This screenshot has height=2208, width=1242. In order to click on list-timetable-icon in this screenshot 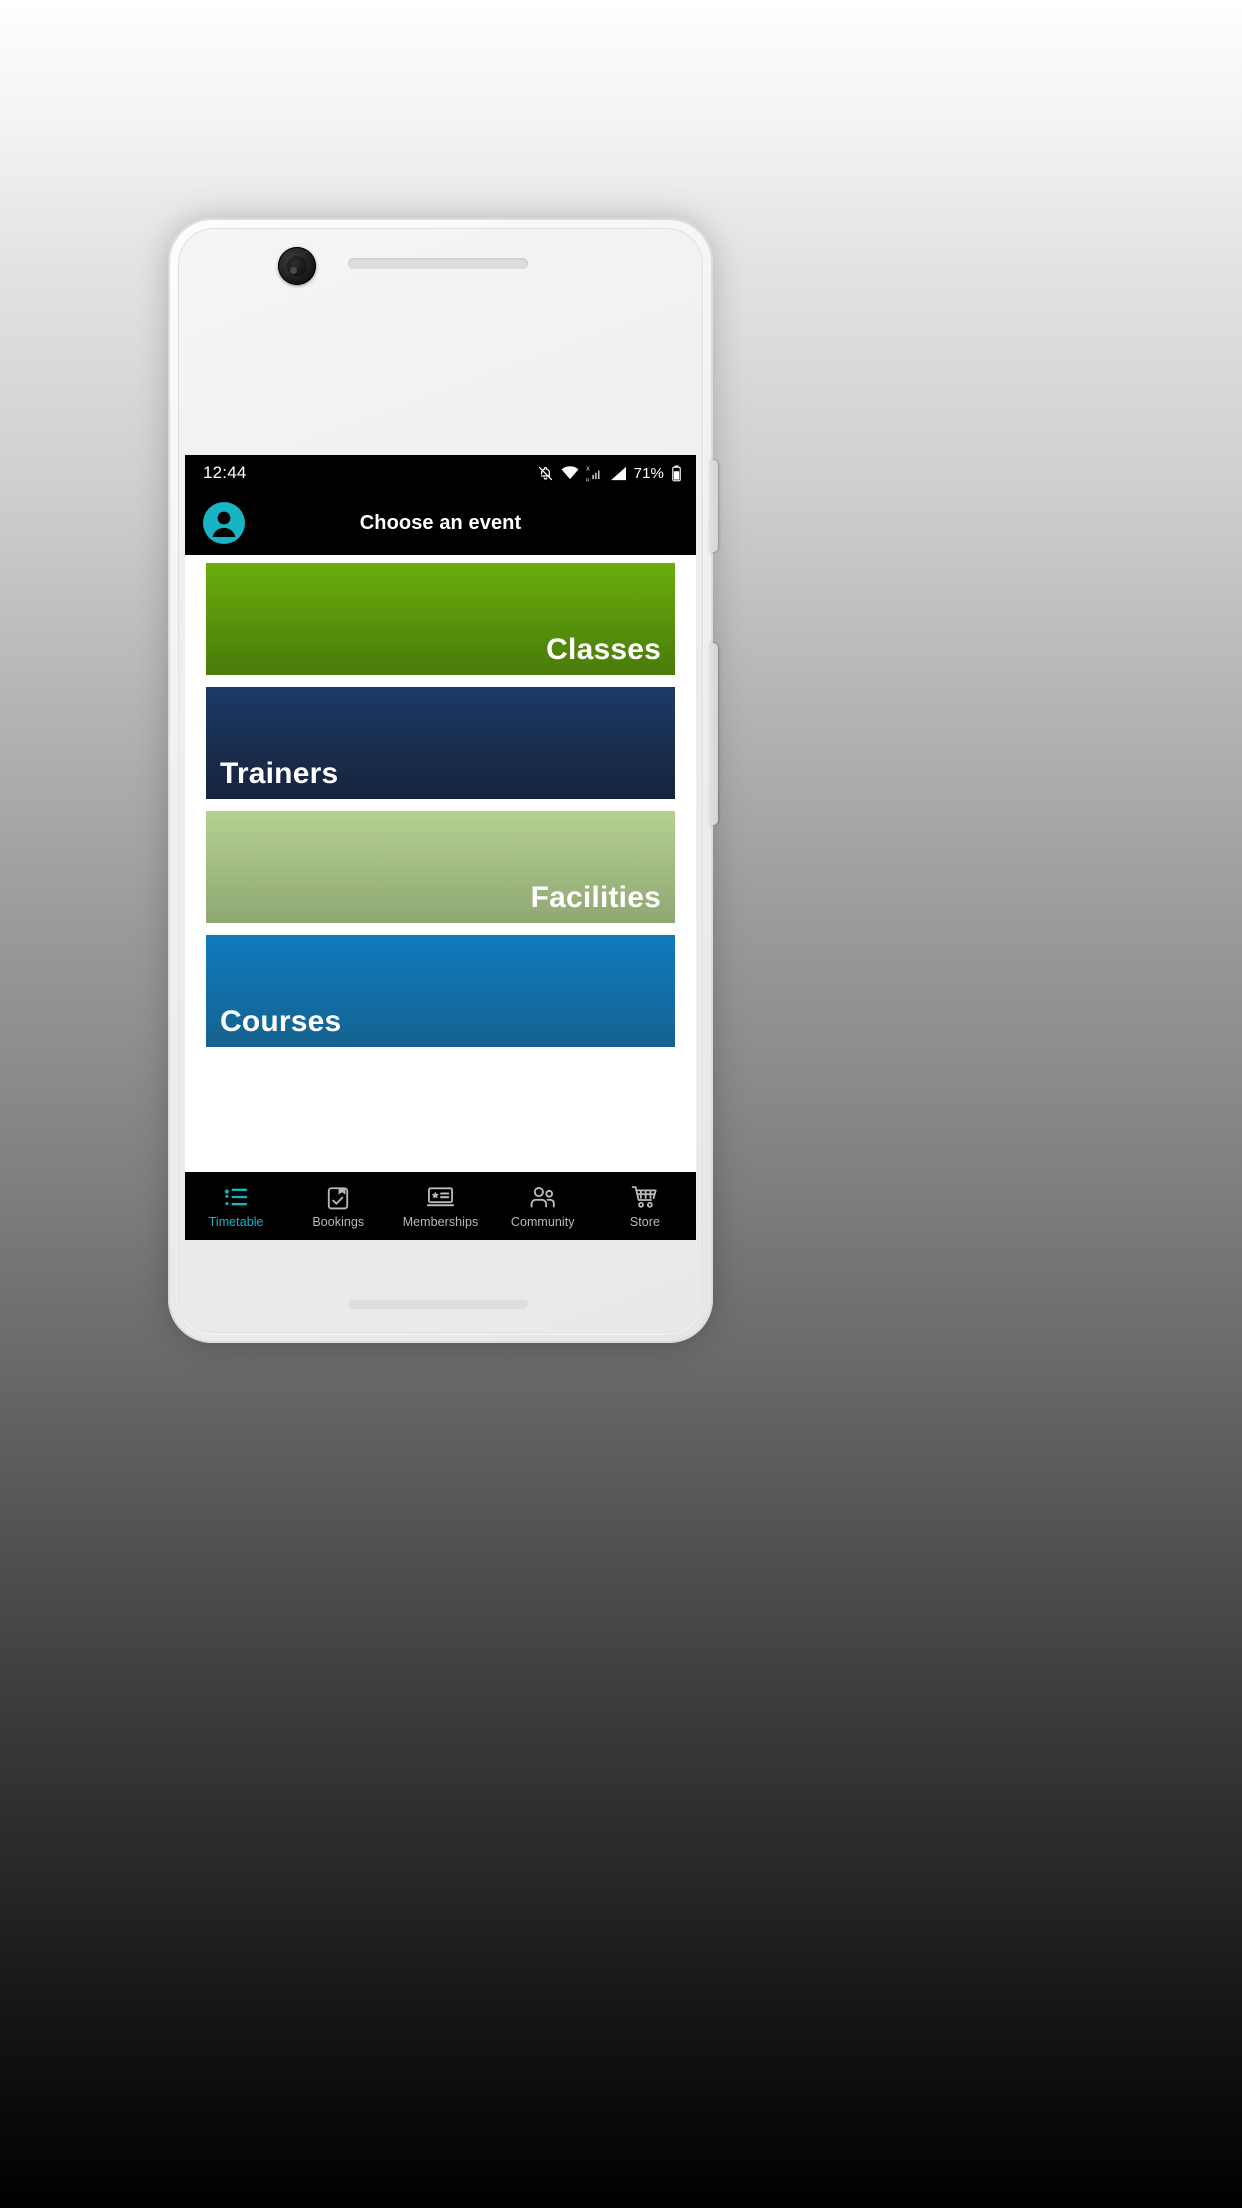, I will do `click(236, 1197)`.